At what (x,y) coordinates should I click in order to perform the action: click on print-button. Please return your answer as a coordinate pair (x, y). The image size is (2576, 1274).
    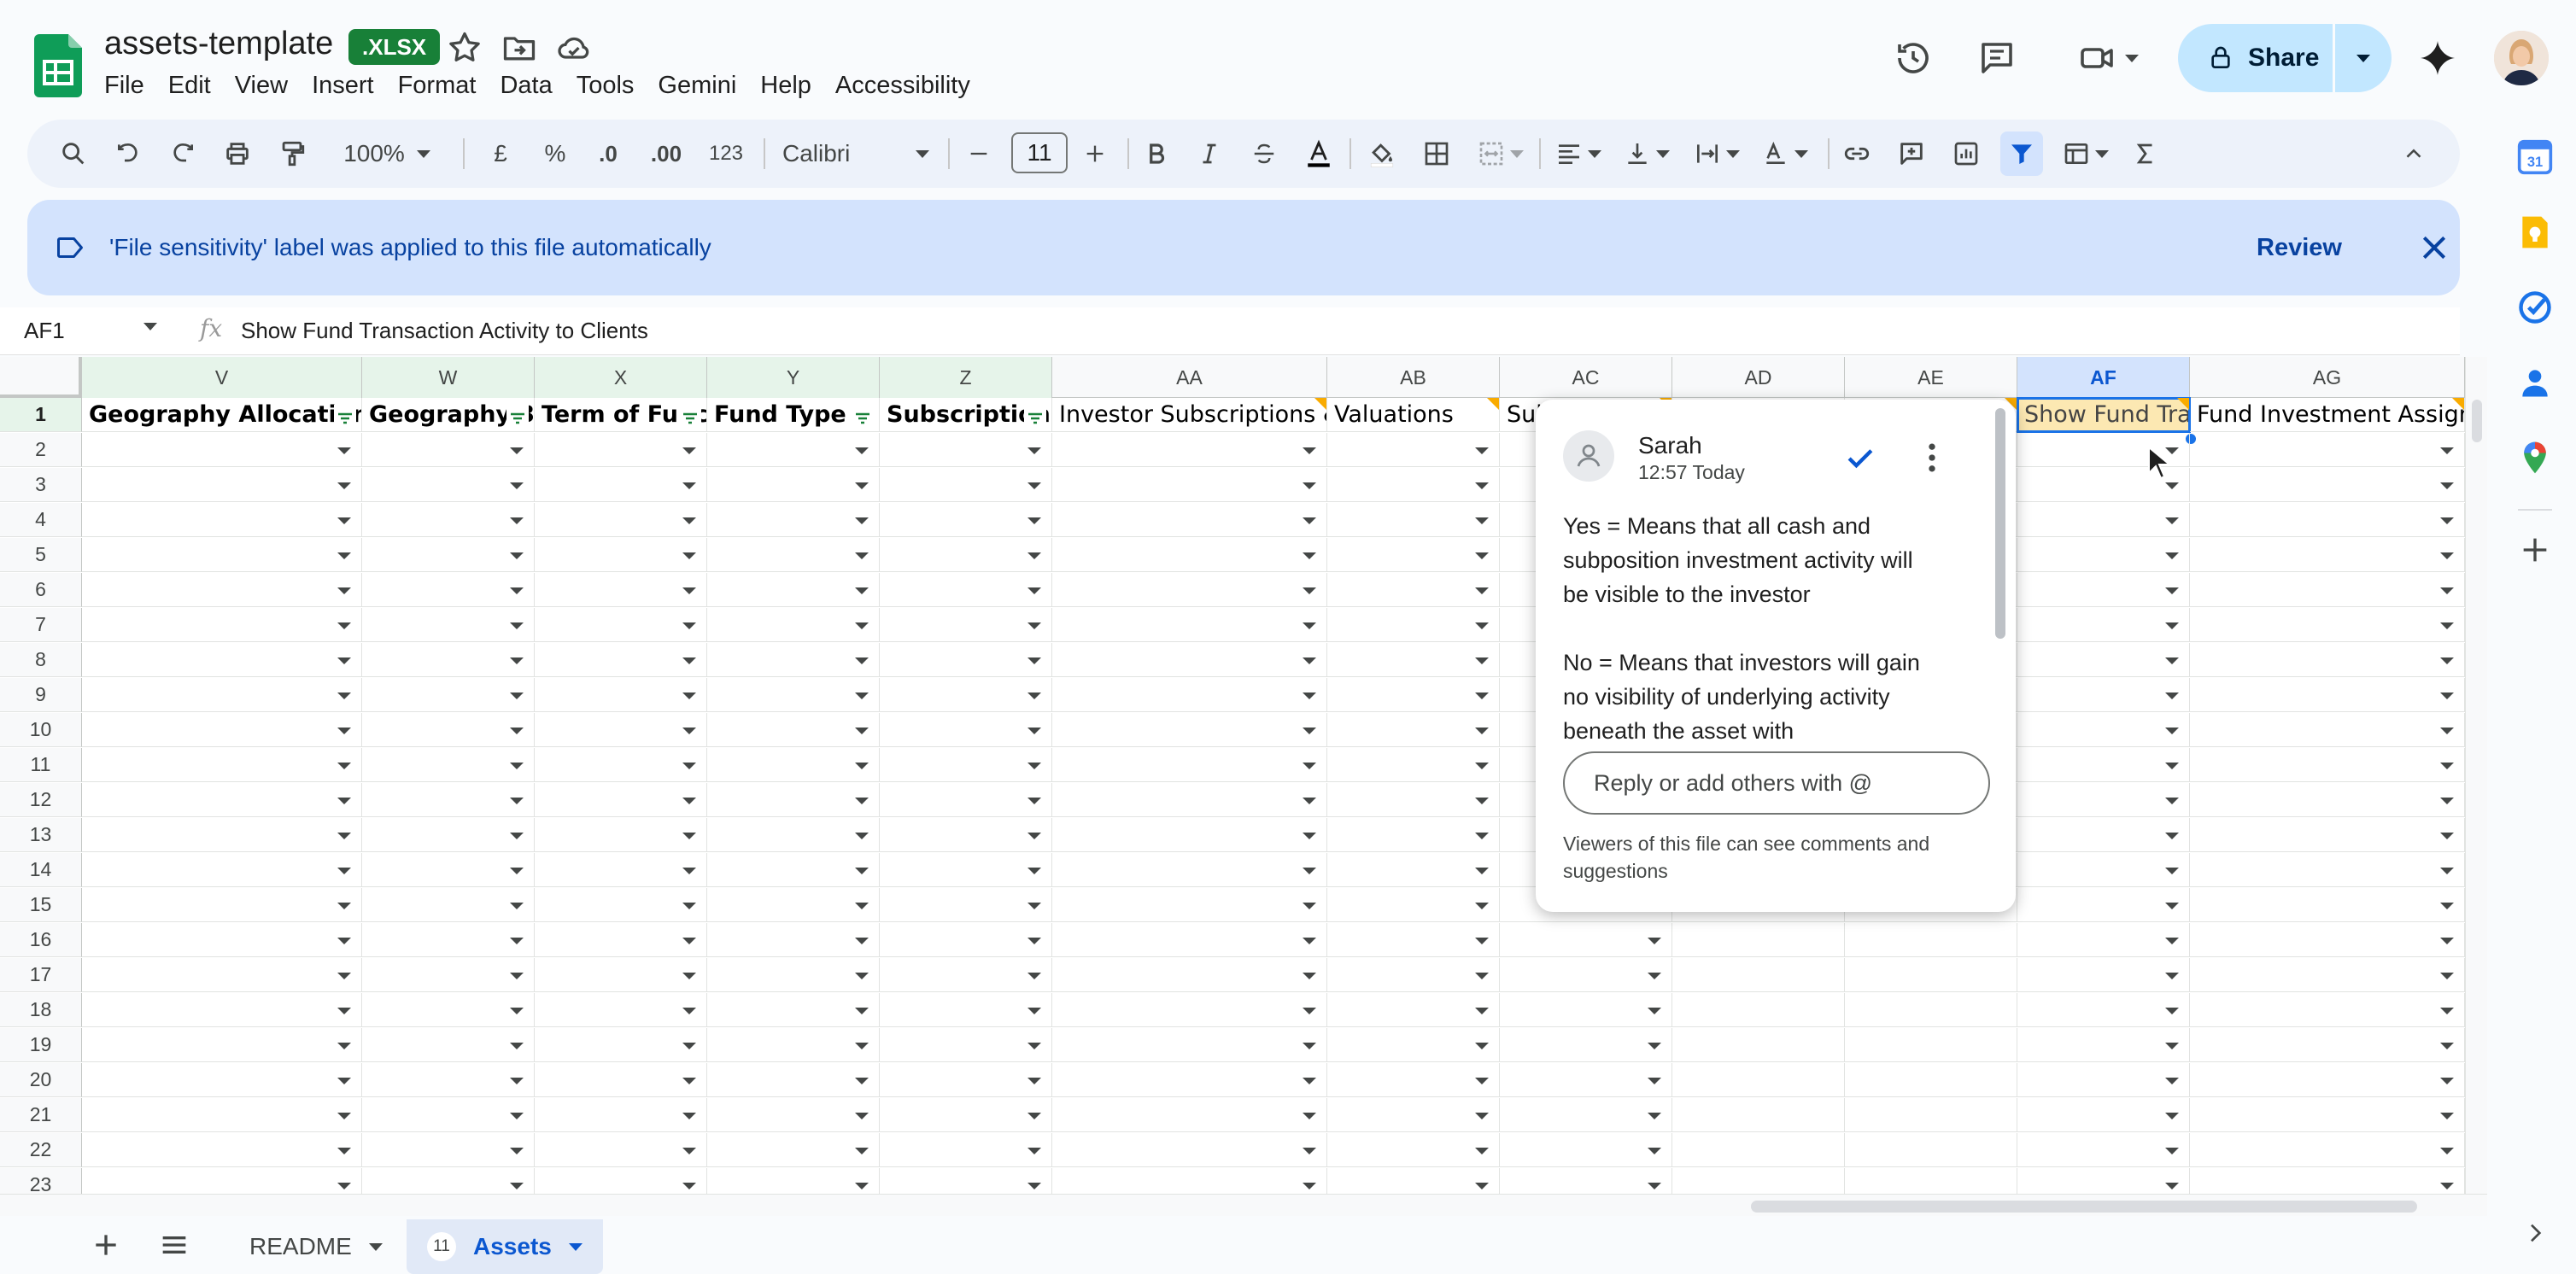
    Looking at the image, I should click on (237, 153).